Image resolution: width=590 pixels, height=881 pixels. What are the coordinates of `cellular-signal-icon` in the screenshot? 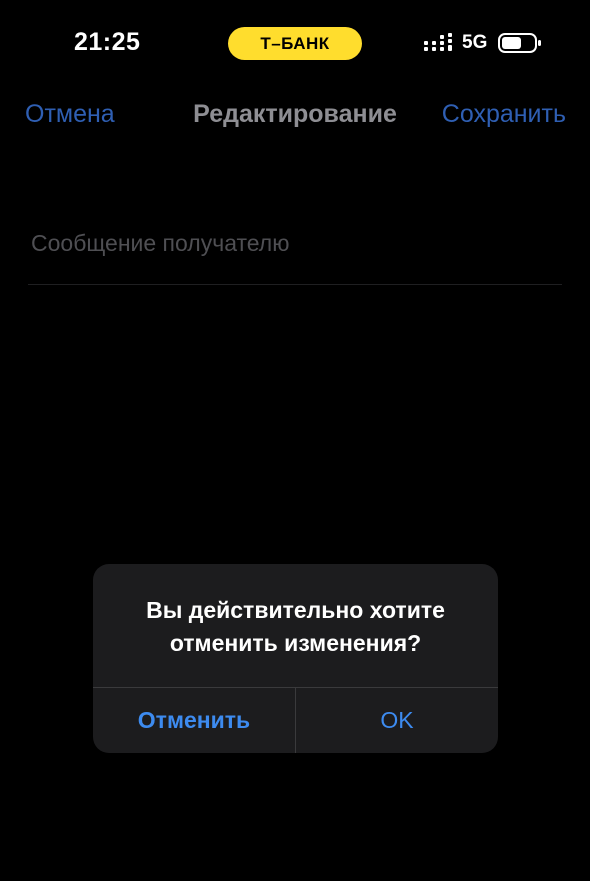 It's located at (438, 42).